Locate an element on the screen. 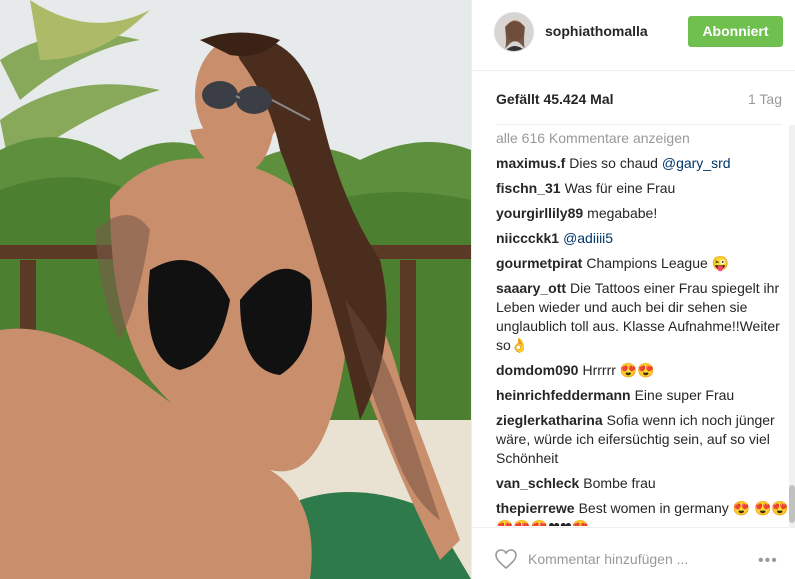 The width and height of the screenshot is (795, 579). comment-text: Eine super Frau is located at coordinates (684, 395).